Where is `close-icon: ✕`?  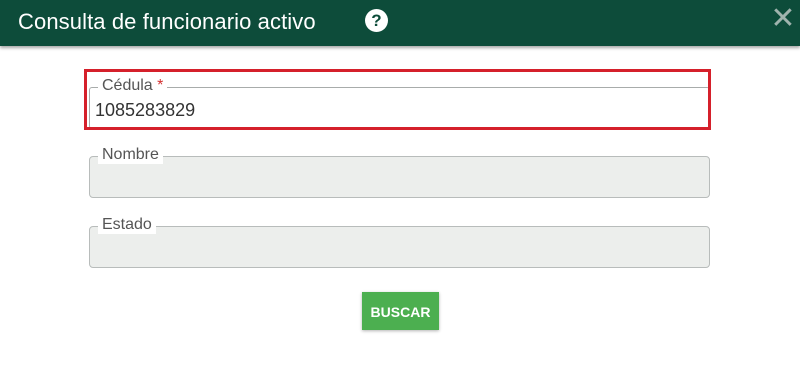 close-icon: ✕ is located at coordinates (783, 19).